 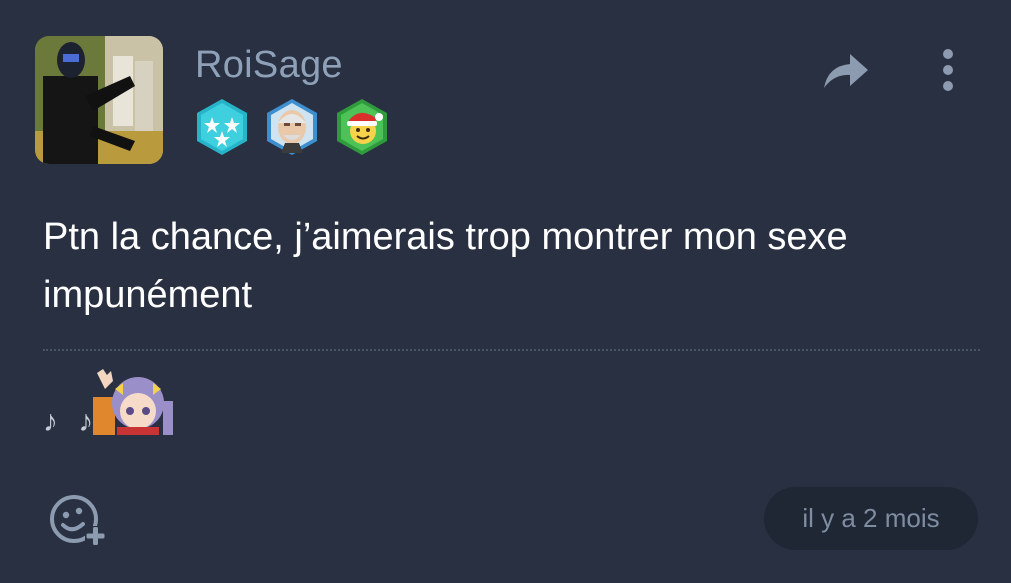 I want to click on user-signature: ♪ ♪, so click(x=118, y=402).